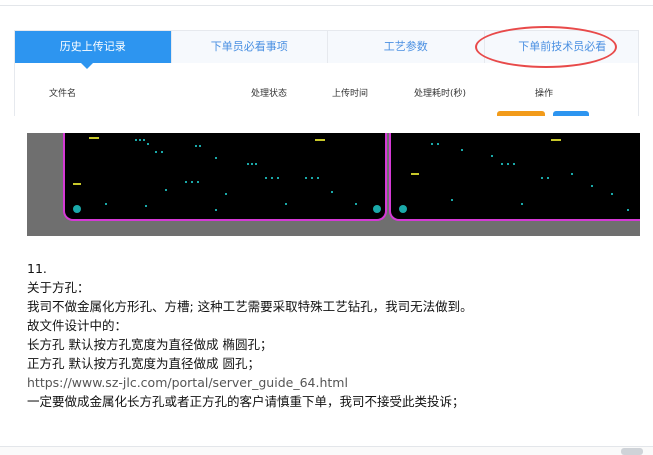 This screenshot has width=653, height=455. Describe the element at coordinates (326, 91) in the screenshot. I see `table-header: 文件名 处理状态 上传时间 处理耗时(秒) 操作` at that location.